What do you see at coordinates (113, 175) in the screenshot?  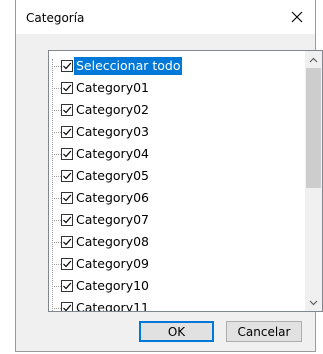 I see `tree-item-label: Category05` at bounding box center [113, 175].